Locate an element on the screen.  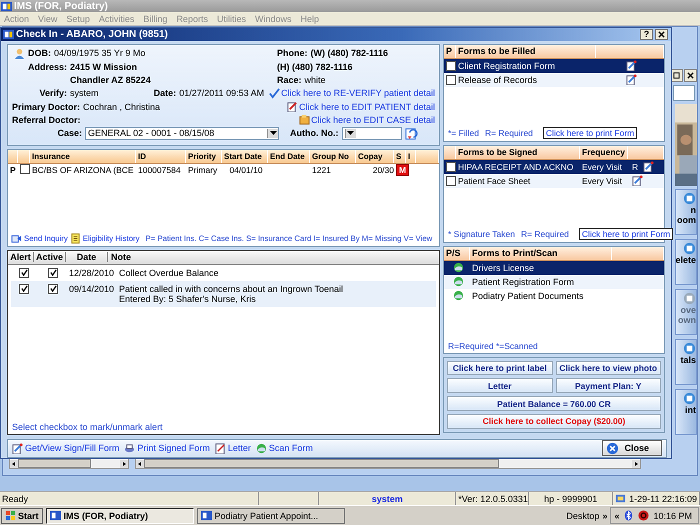
form-row: Patient Face Sheet Every Visit is located at coordinates (554, 181).